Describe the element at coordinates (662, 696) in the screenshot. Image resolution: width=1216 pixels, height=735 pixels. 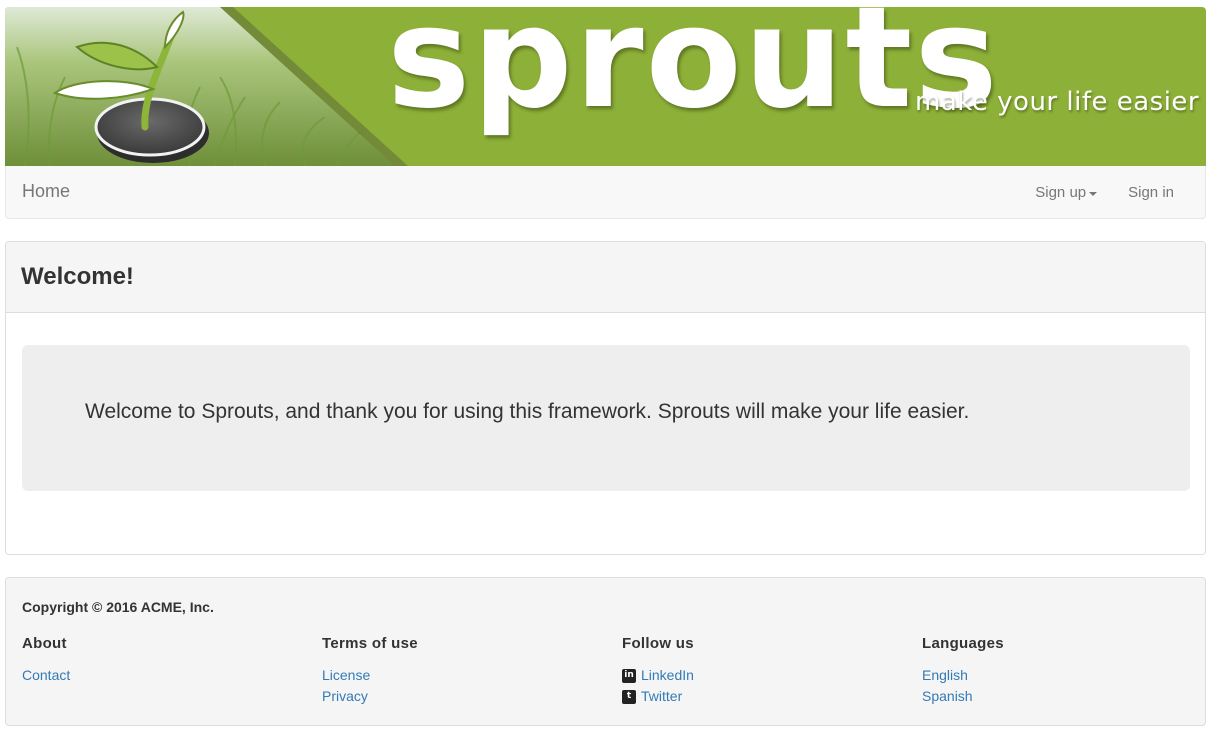
I see `twitter-label: Twitter` at that location.